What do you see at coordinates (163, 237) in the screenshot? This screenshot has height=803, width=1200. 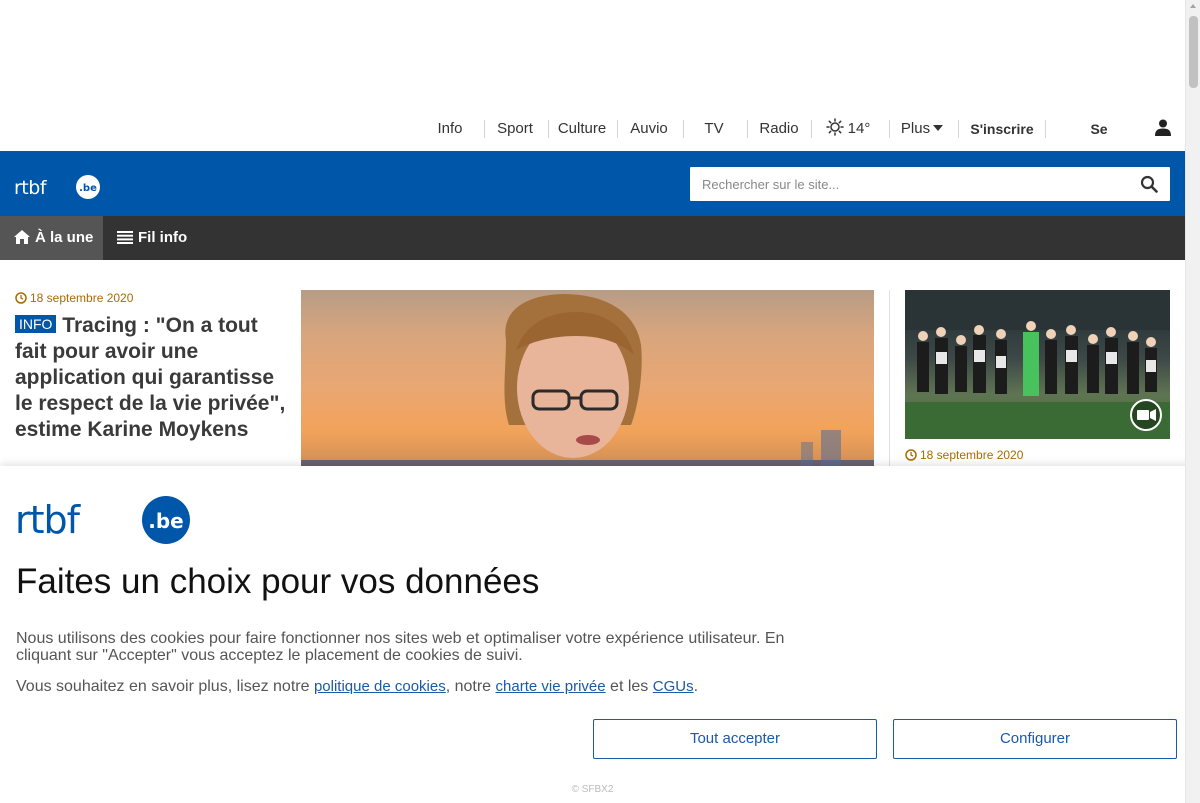 I see `tab-feed-label: Fil info` at bounding box center [163, 237].